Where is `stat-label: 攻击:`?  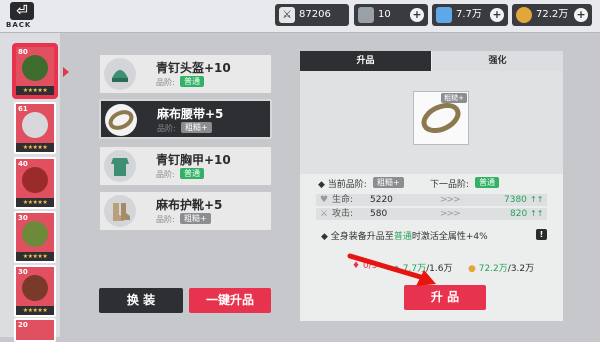 stat-label: 攻击: is located at coordinates (343, 214).